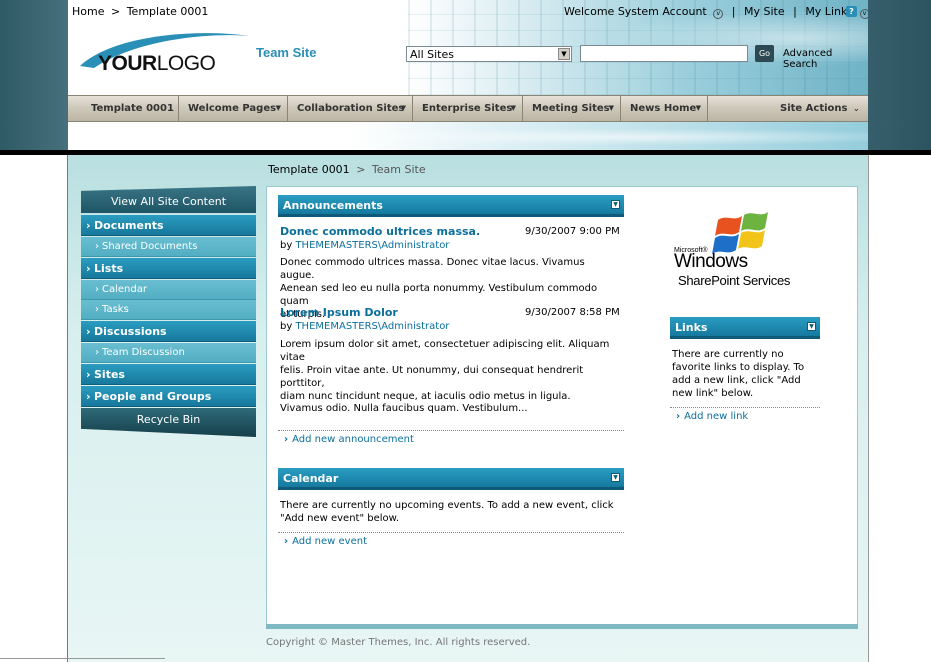 This screenshot has width=931, height=662. I want to click on nav-item-label: News Home, so click(663, 108).